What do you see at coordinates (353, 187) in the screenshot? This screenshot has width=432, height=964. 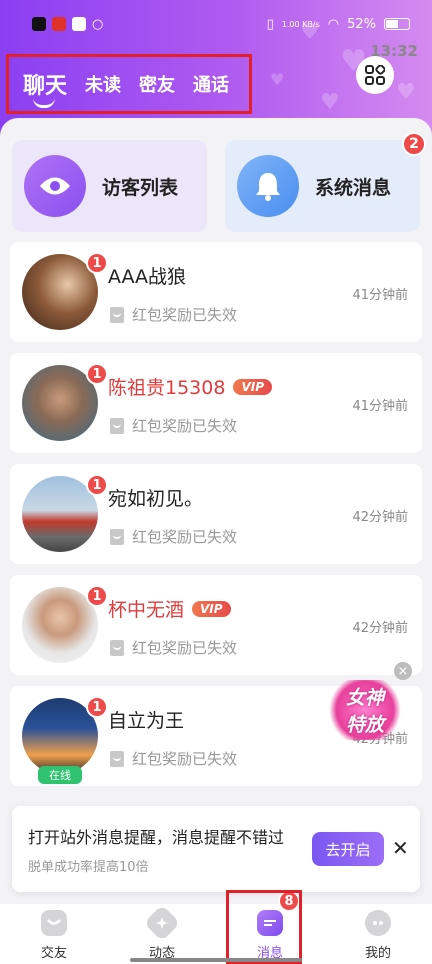 I see `system-messages-label: 系统消息` at bounding box center [353, 187].